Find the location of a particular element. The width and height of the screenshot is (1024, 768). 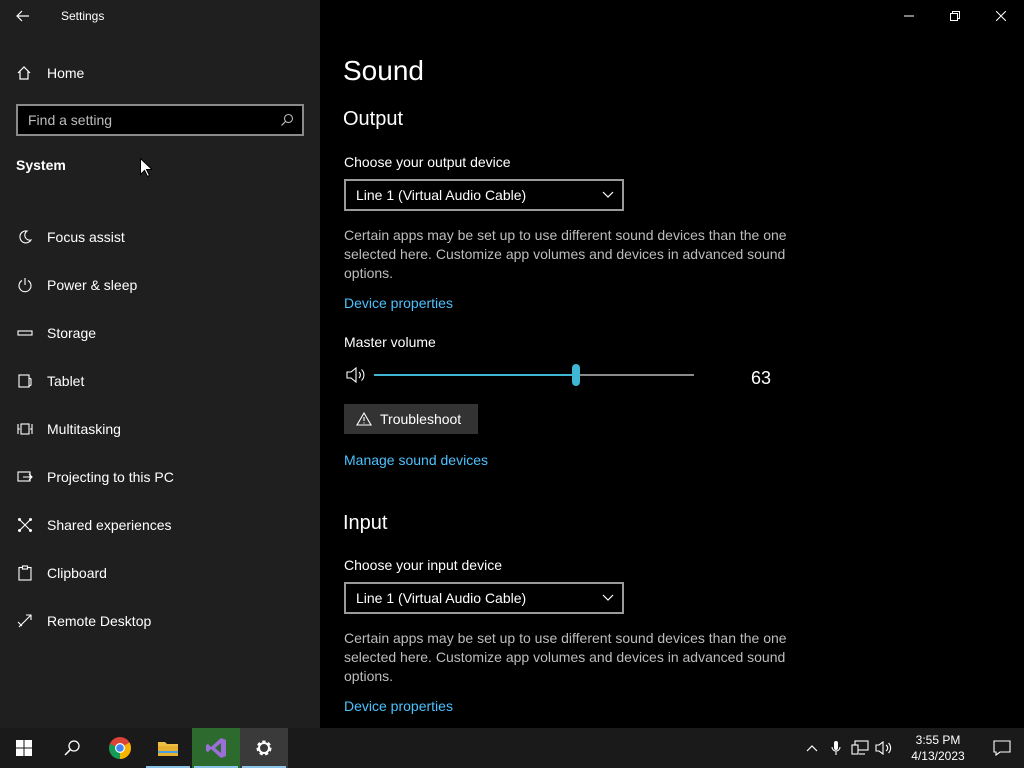

manage-sound-devices-link: Manage sound devices is located at coordinates (416, 460).